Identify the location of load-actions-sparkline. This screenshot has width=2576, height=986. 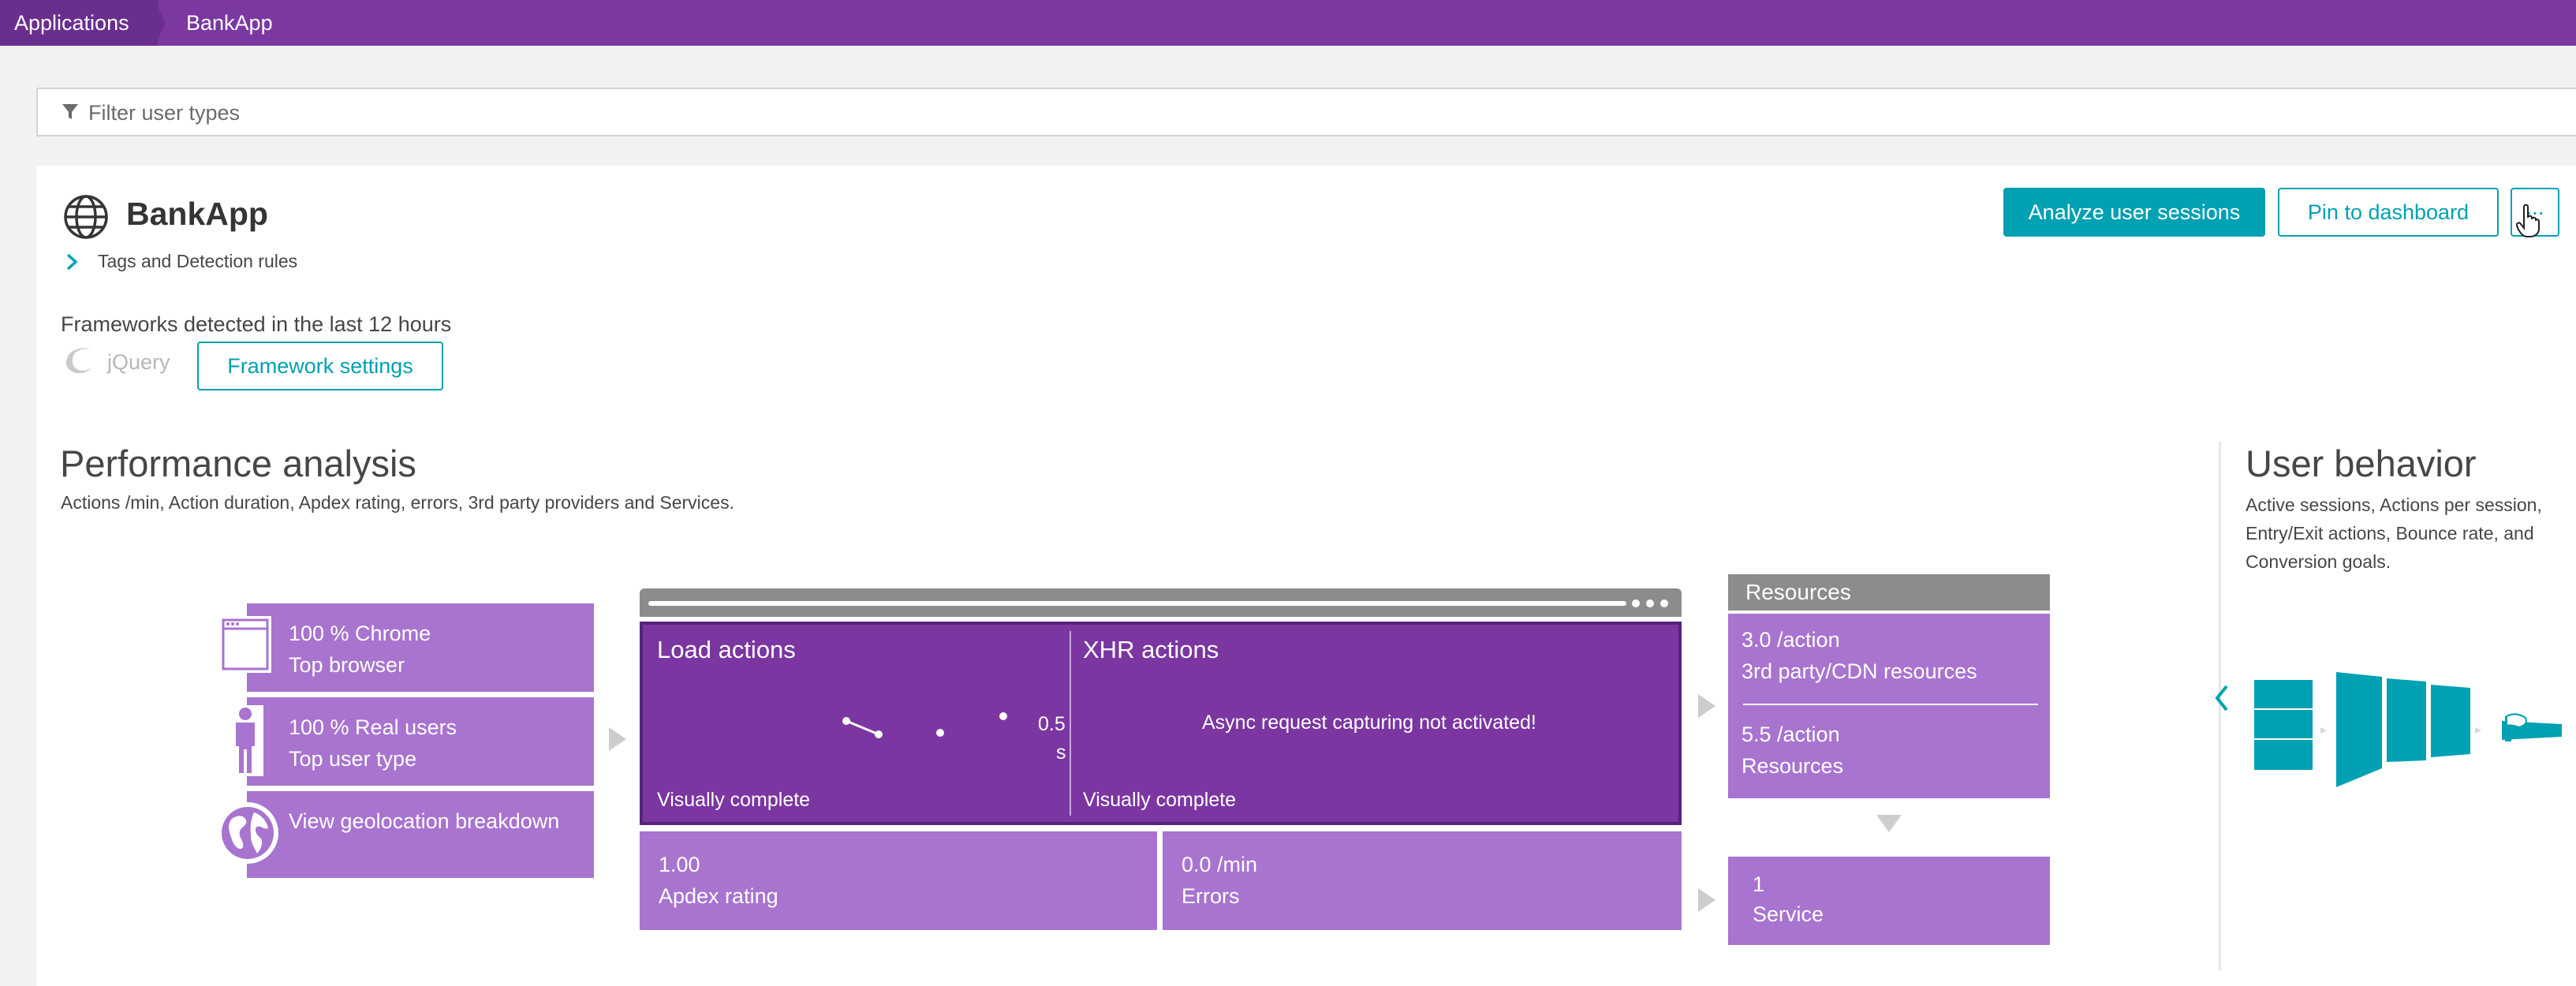
(924, 725).